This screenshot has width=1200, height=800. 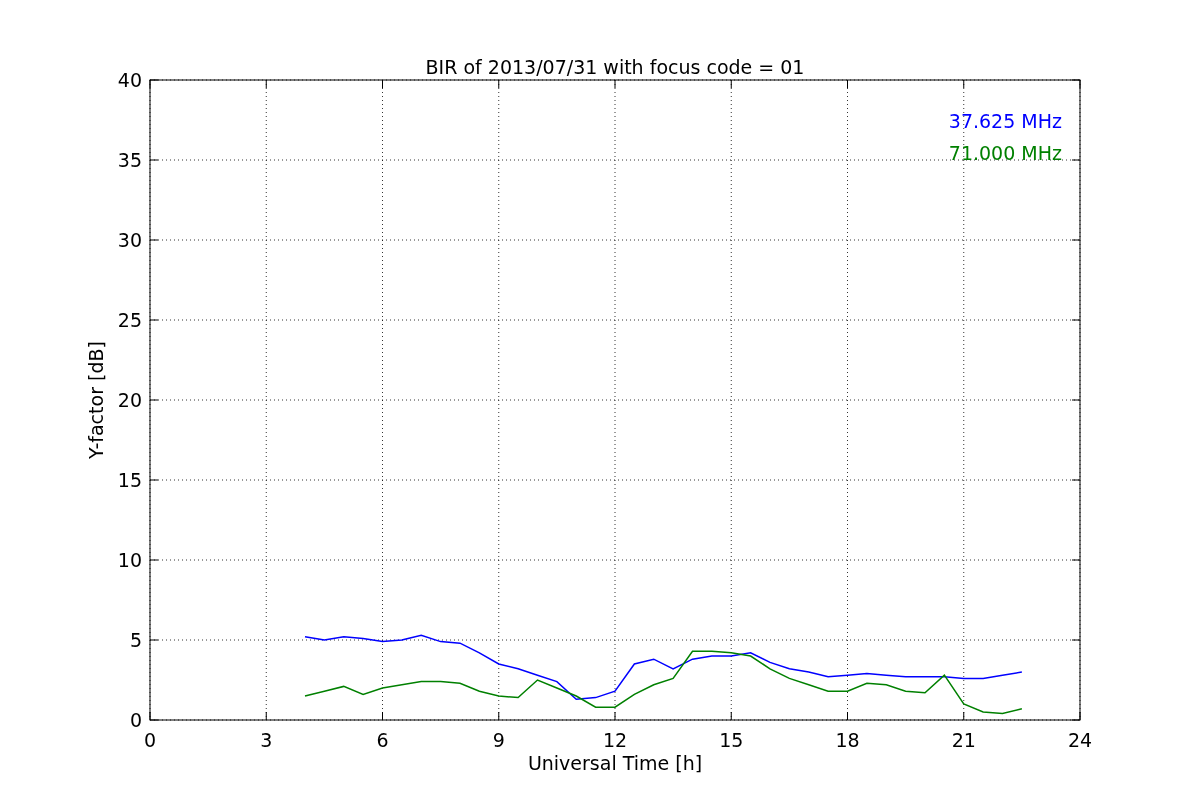 What do you see at coordinates (96, 400) in the screenshot?
I see `y-axis-label: Y-factor [dB]` at bounding box center [96, 400].